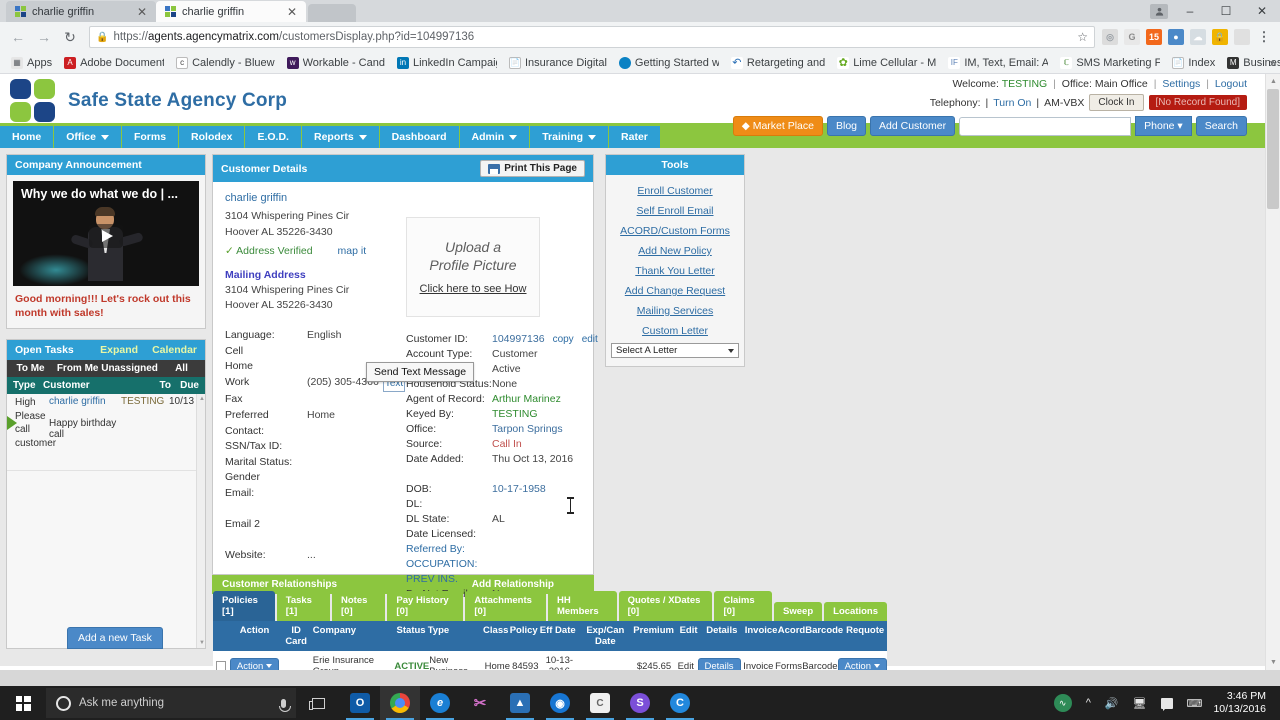 The width and height of the screenshot is (1280, 720). I want to click on tasks-scrollbar: ▲ ▼, so click(200, 521).